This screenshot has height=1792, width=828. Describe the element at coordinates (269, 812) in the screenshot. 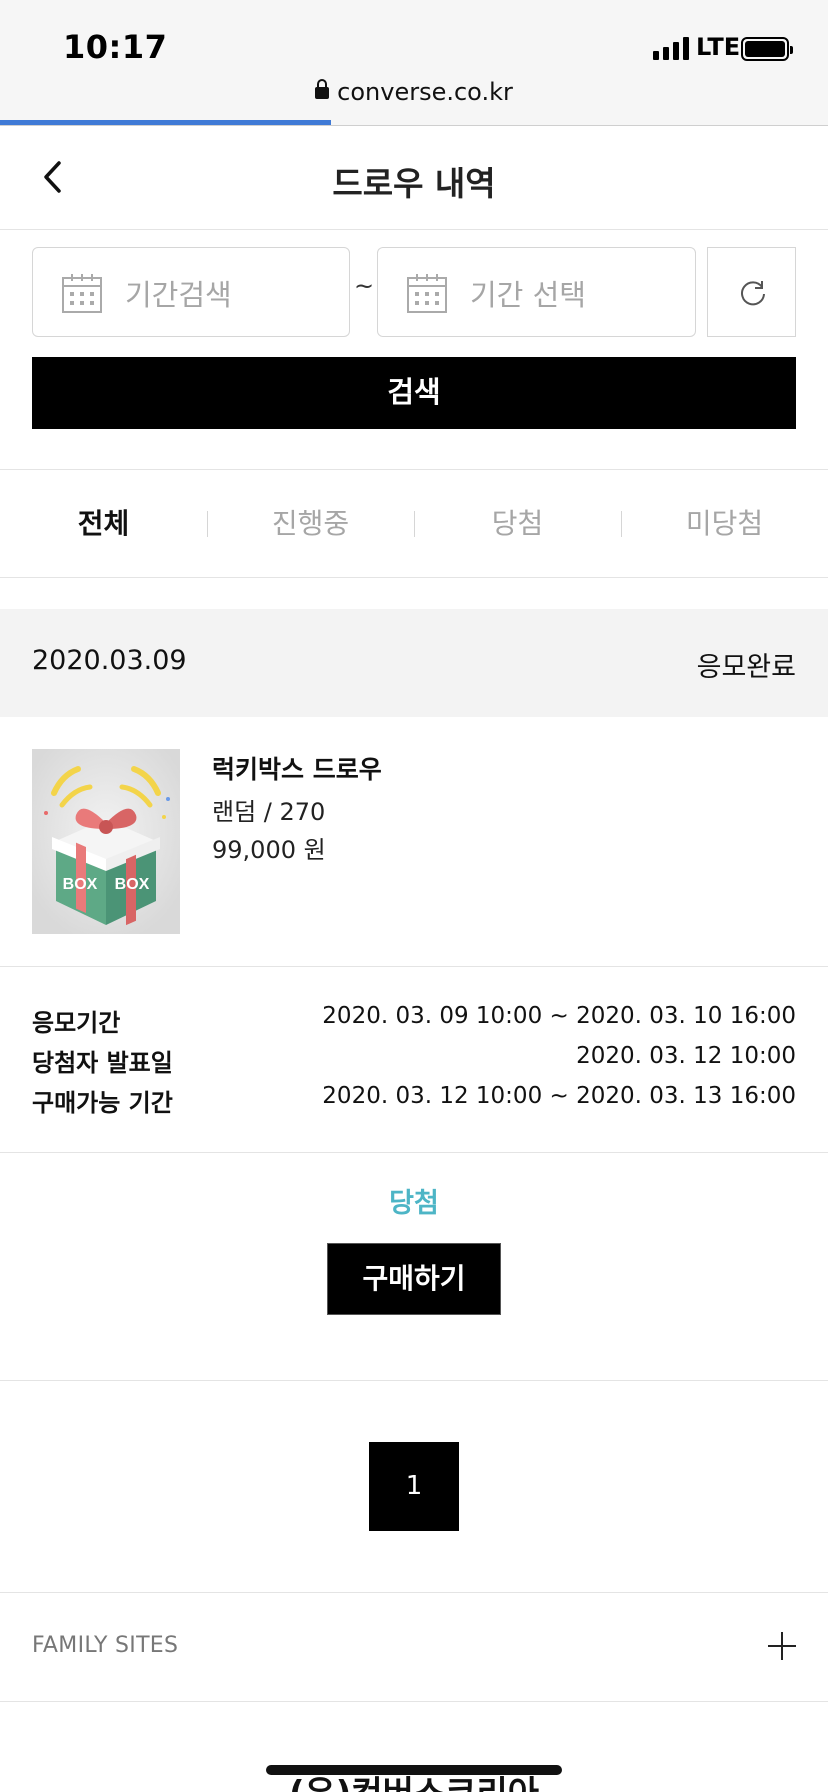

I see `product-option: 랜덤 / 270` at that location.